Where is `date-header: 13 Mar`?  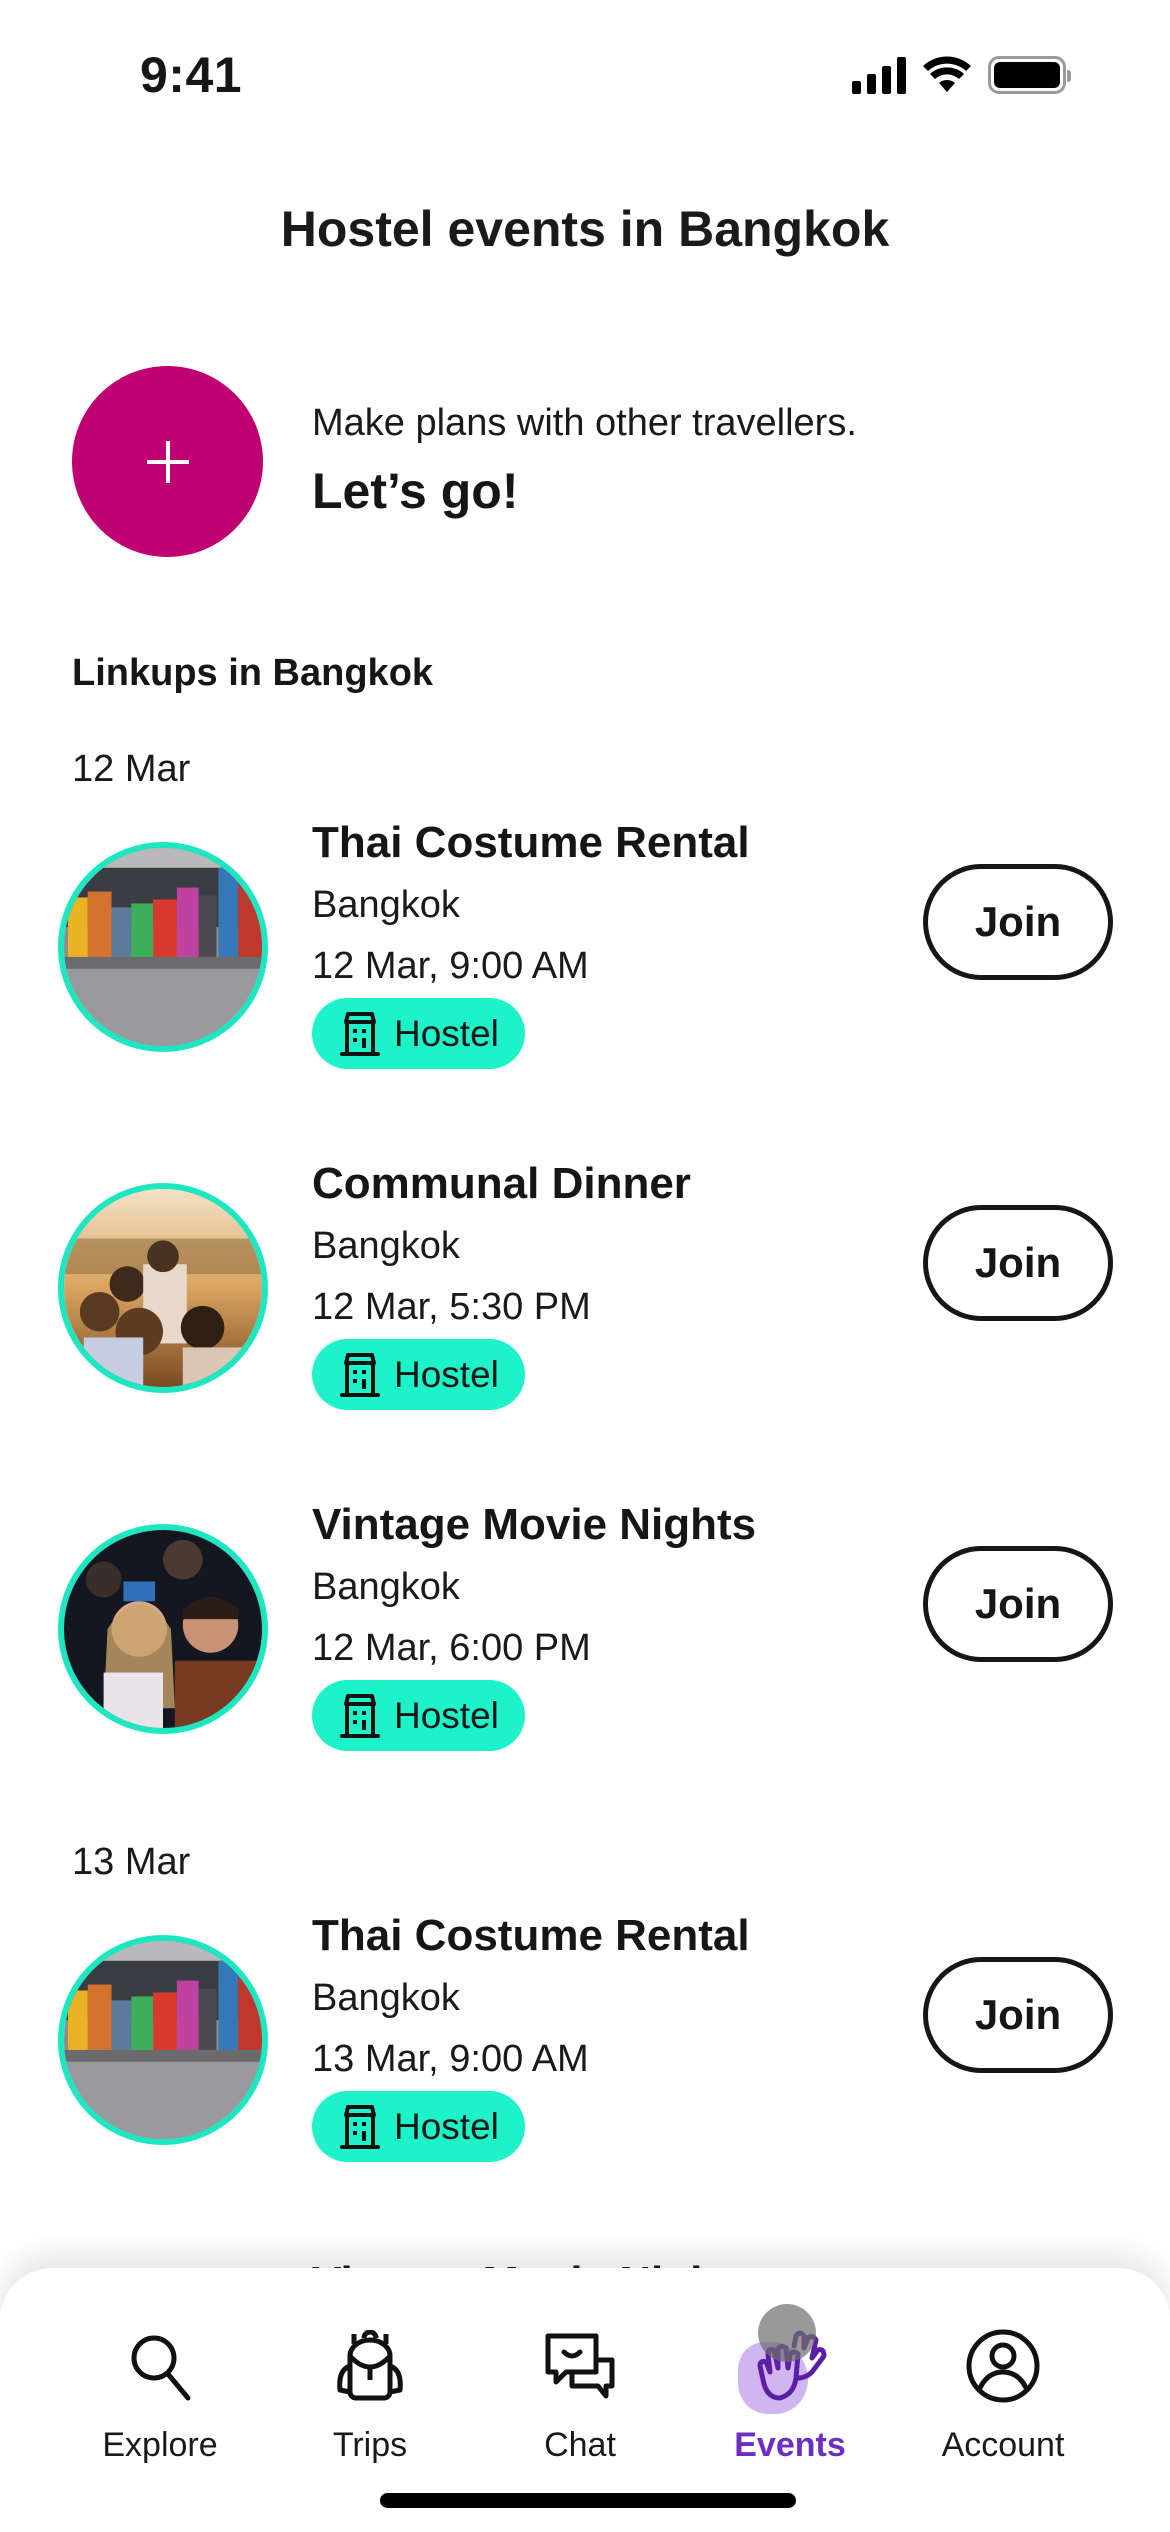
date-header: 13 Mar is located at coordinates (131, 1862).